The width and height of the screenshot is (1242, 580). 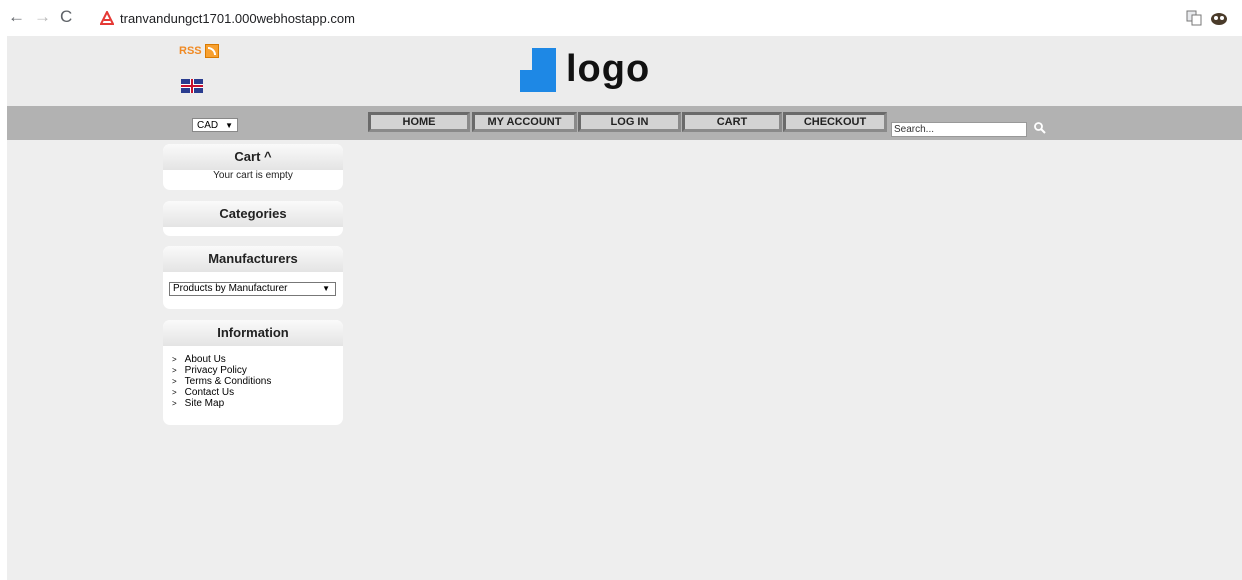 What do you see at coordinates (1194, 18) in the screenshot?
I see `translate-icon` at bounding box center [1194, 18].